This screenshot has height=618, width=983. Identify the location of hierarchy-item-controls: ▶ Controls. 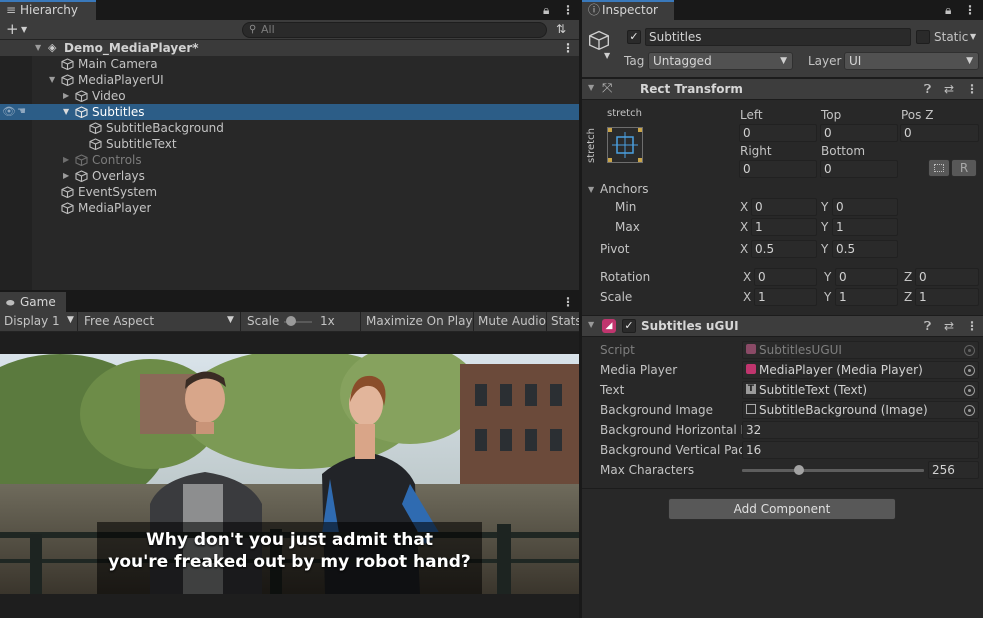
(289, 160).